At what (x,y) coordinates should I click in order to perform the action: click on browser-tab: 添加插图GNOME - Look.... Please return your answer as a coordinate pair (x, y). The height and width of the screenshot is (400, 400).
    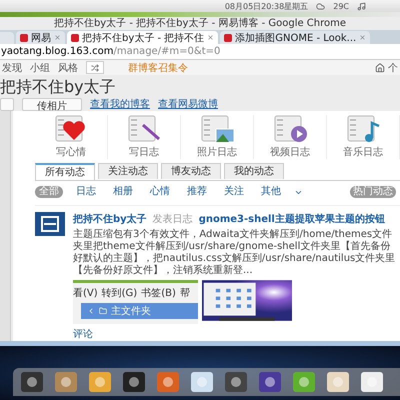
    Looking at the image, I should click on (295, 37).